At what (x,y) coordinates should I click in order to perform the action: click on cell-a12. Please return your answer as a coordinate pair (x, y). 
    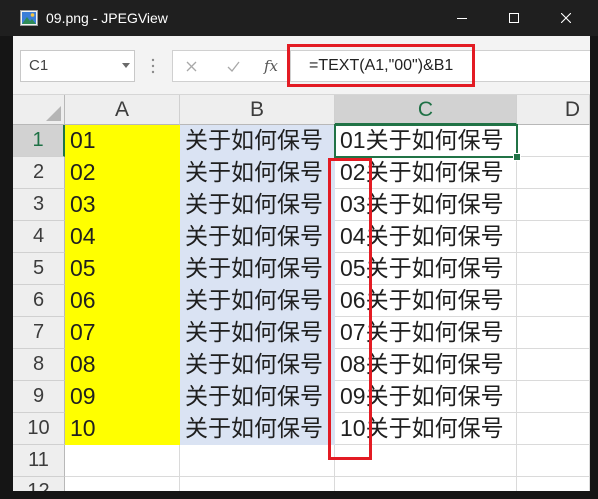
    Looking at the image, I should click on (122, 484).